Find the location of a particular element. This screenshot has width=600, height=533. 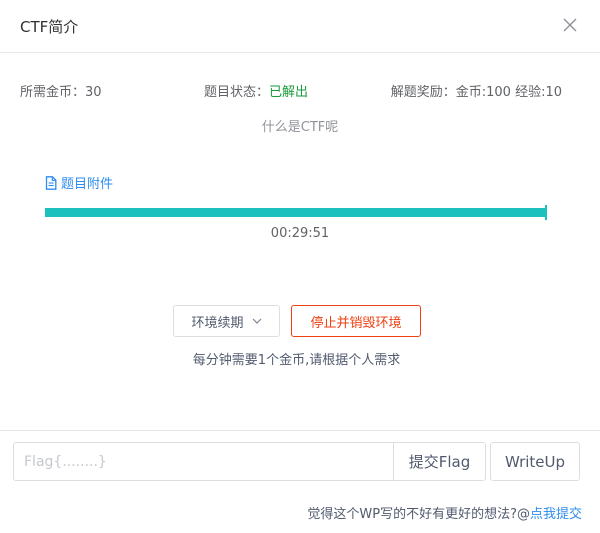

challenge-description: 什么是CTF呢 is located at coordinates (300, 127).